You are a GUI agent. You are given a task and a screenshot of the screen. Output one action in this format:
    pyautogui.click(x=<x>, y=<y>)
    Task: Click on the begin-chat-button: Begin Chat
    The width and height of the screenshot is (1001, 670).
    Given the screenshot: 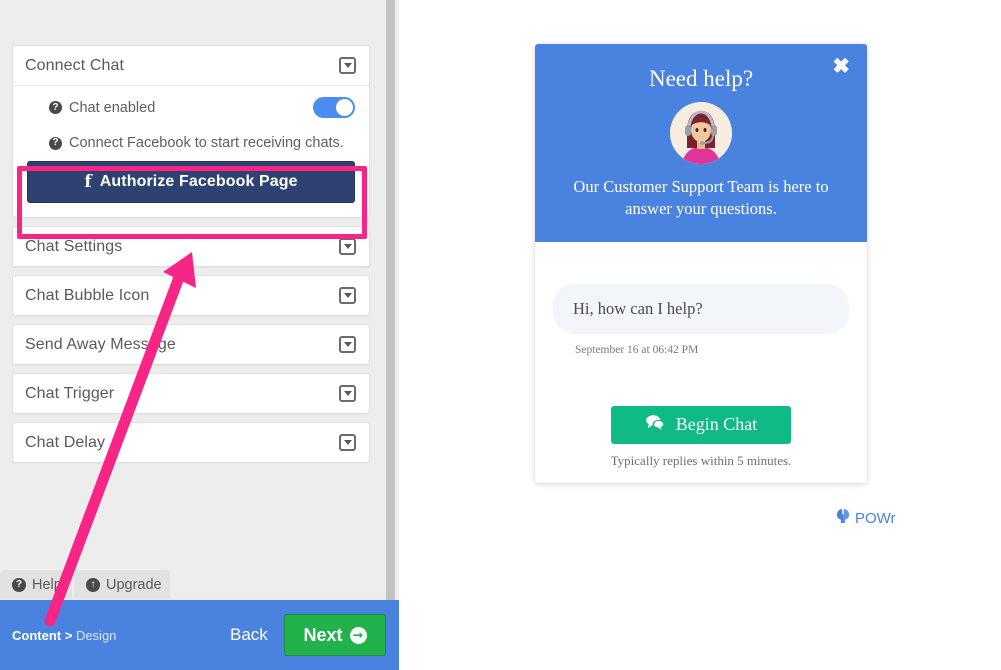 What is the action you would take?
    pyautogui.click(x=701, y=424)
    